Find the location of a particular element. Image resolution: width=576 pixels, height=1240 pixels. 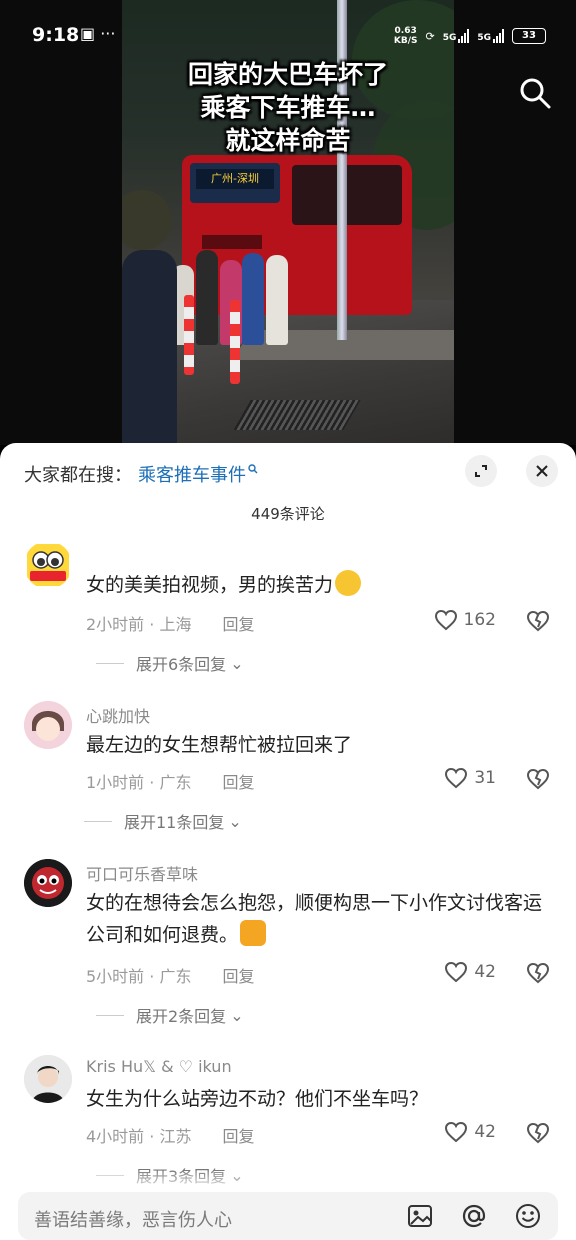

close-button is located at coordinates (542, 471).